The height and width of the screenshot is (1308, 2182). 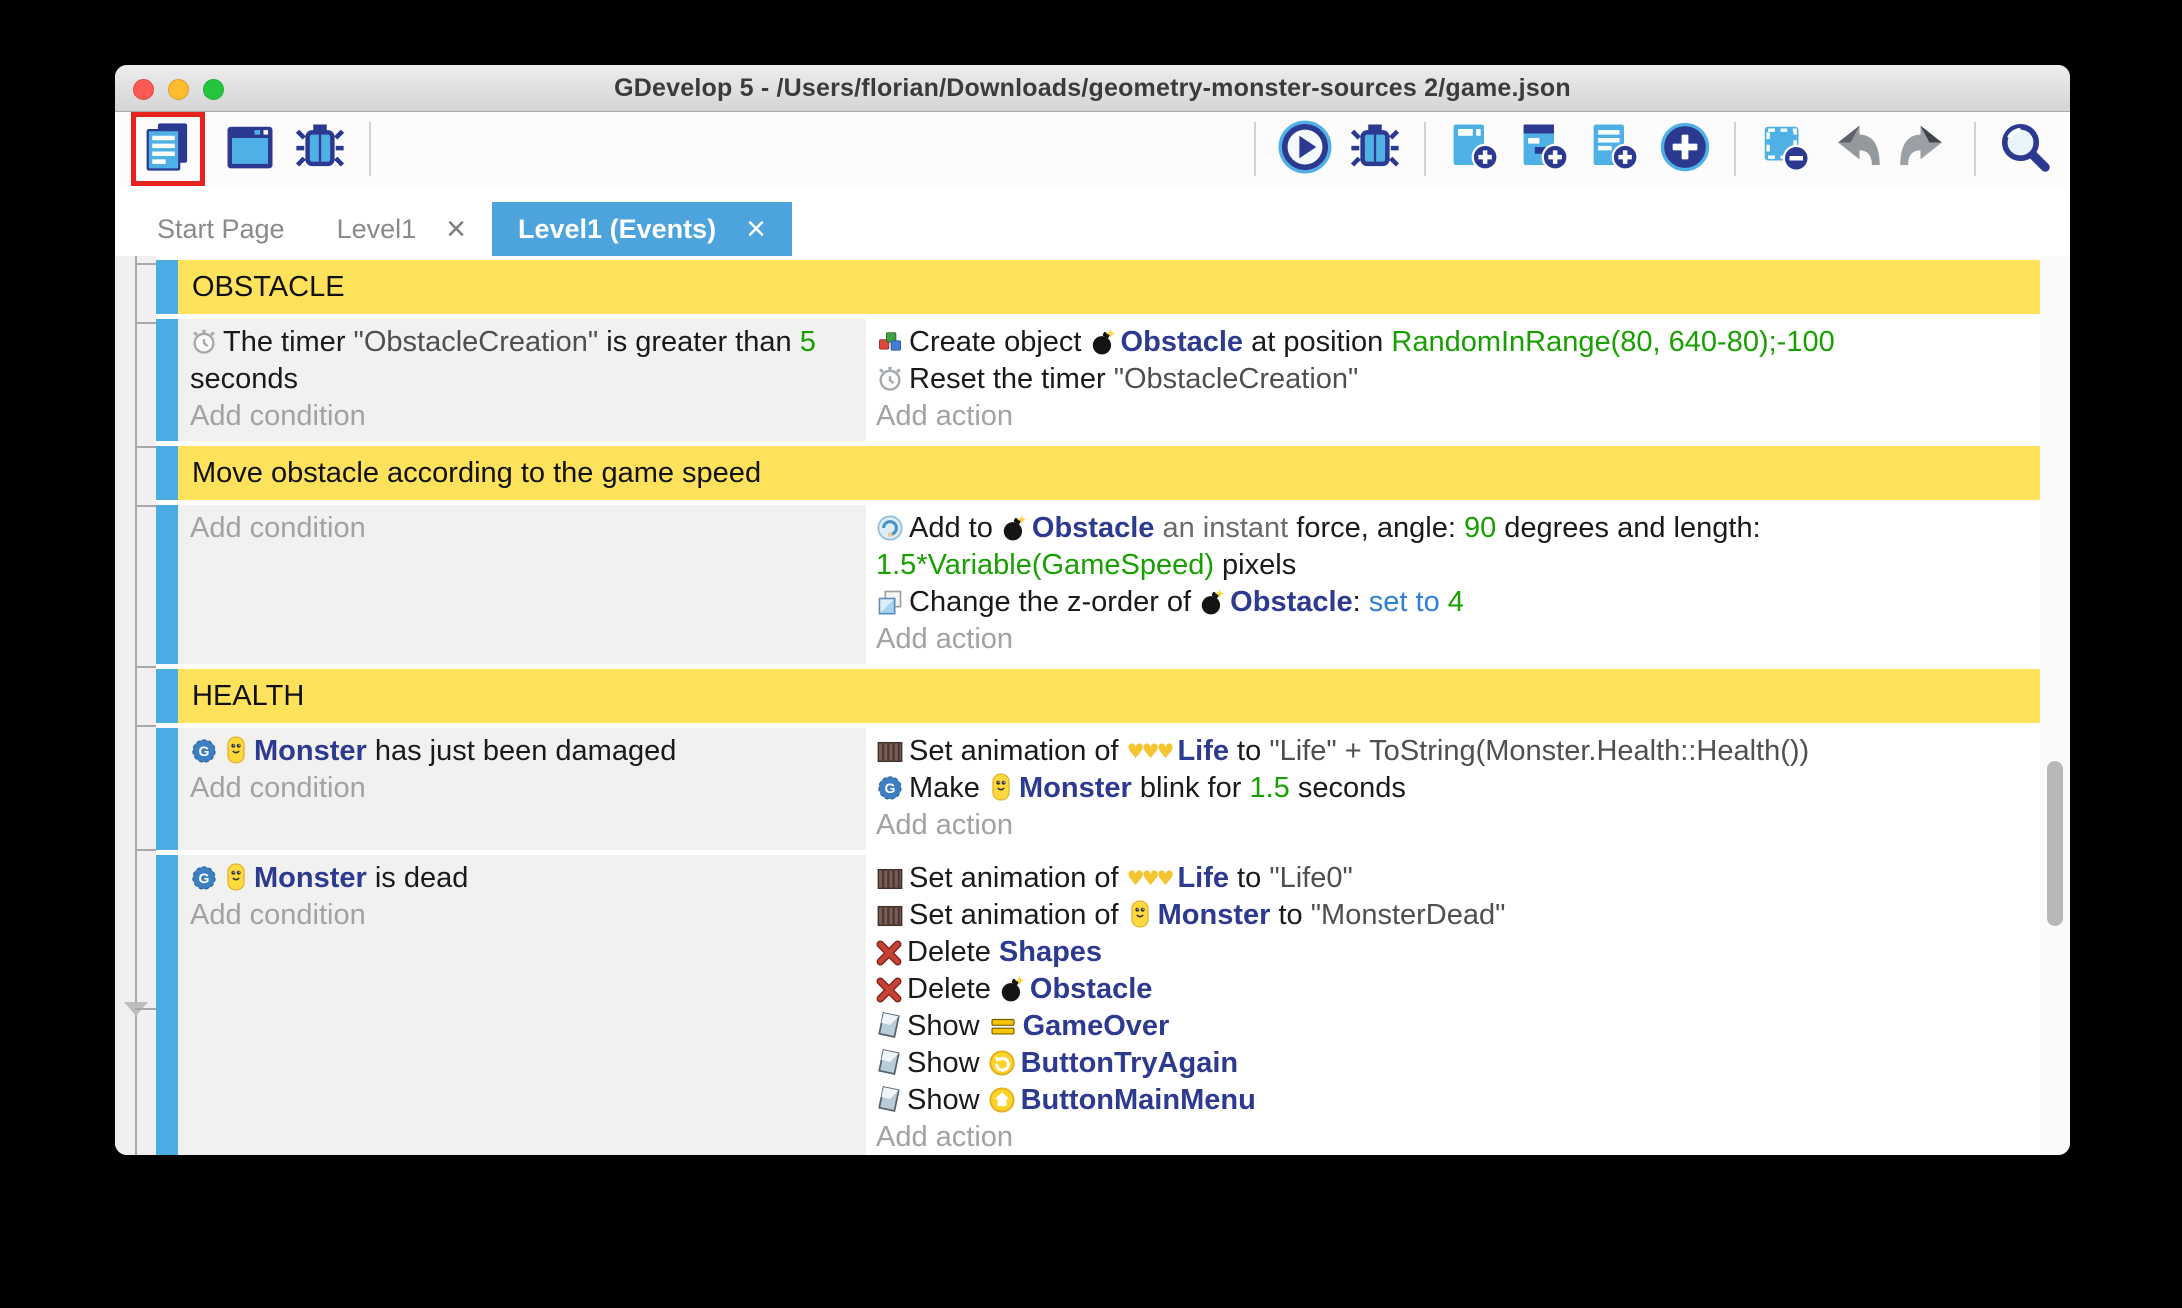 I want to click on event-group: OBSTACLE, so click(x=1098, y=287).